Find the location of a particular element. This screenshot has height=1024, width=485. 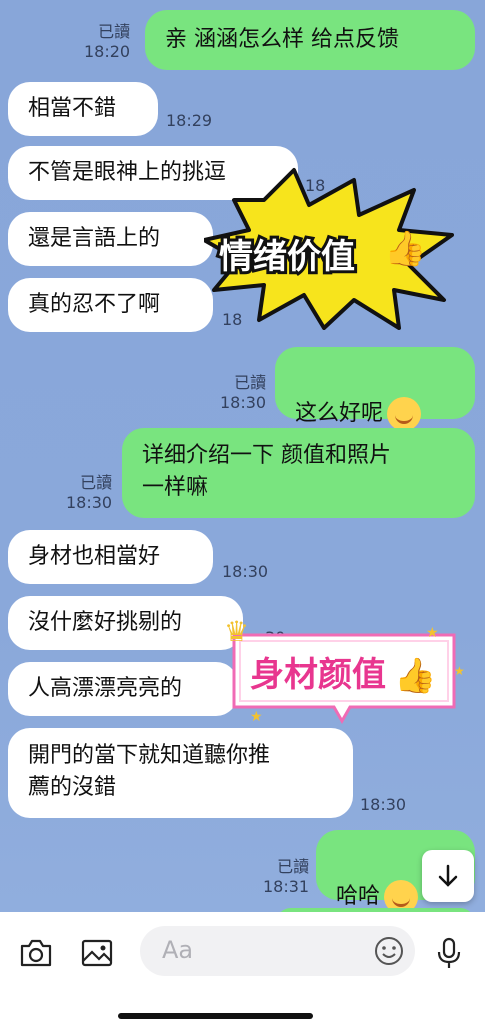

crown-icon: ♛ is located at coordinates (237, 631).